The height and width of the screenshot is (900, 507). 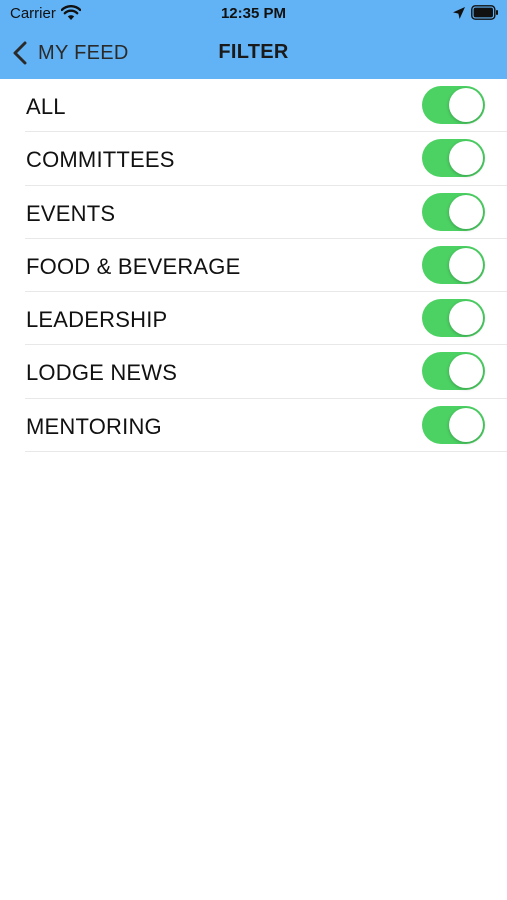 I want to click on location-arrow-icon, so click(x=459, y=13).